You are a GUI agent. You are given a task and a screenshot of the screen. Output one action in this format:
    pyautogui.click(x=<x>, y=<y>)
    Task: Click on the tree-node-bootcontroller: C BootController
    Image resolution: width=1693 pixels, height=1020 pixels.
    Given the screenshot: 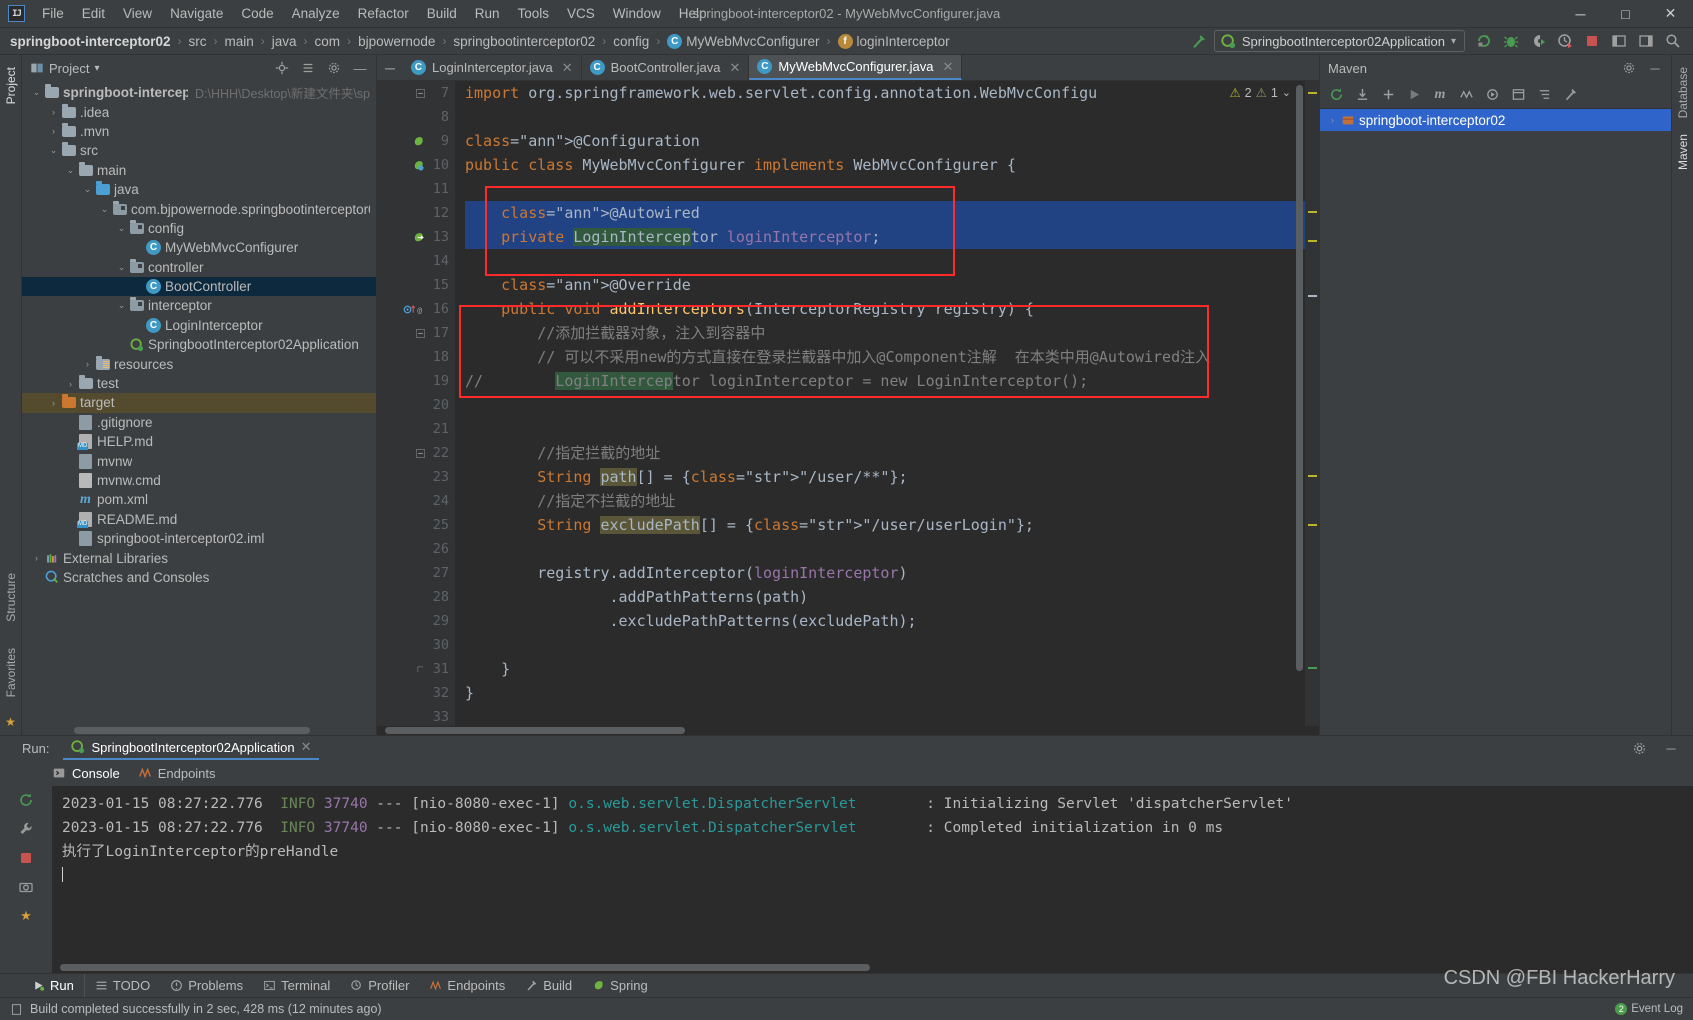 What is the action you would take?
    pyautogui.click(x=199, y=286)
    